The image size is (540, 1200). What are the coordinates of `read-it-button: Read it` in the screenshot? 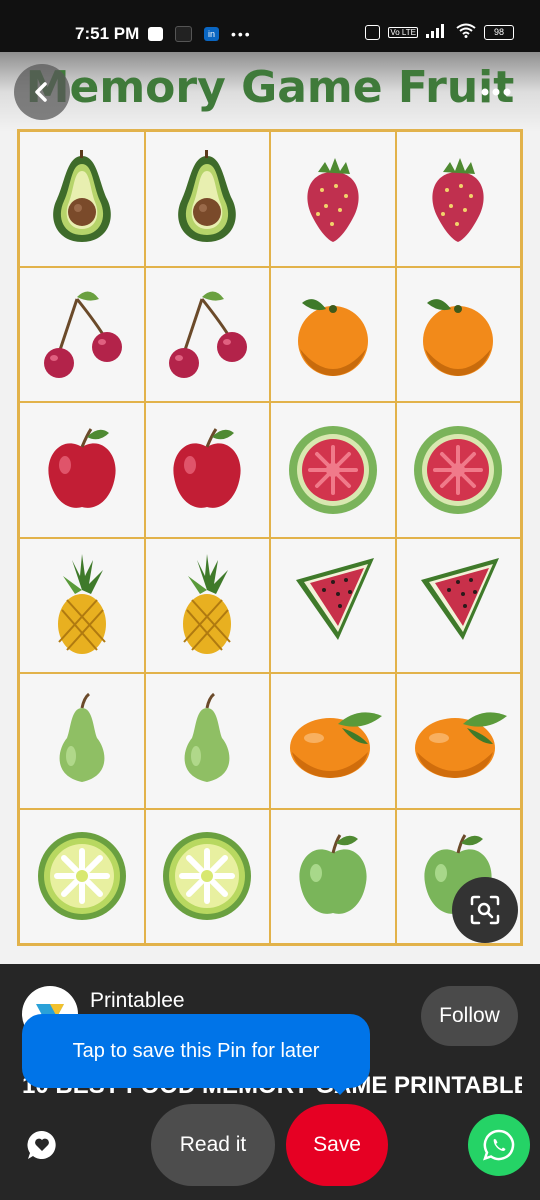 It's located at (213, 1145).